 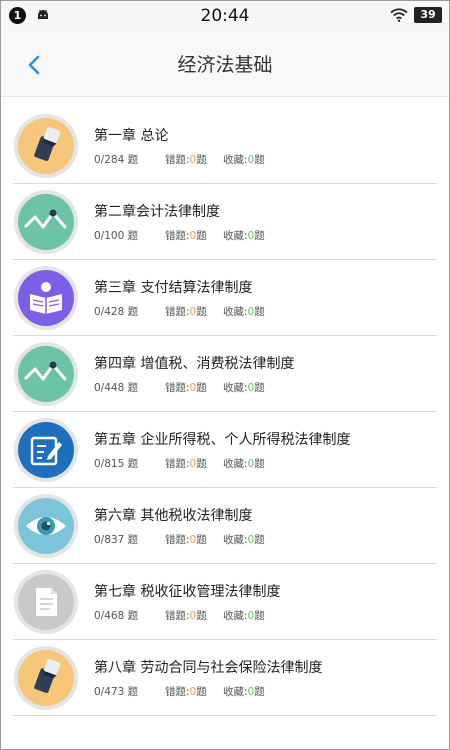 I want to click on progress-count: 0/815, so click(x=109, y=464).